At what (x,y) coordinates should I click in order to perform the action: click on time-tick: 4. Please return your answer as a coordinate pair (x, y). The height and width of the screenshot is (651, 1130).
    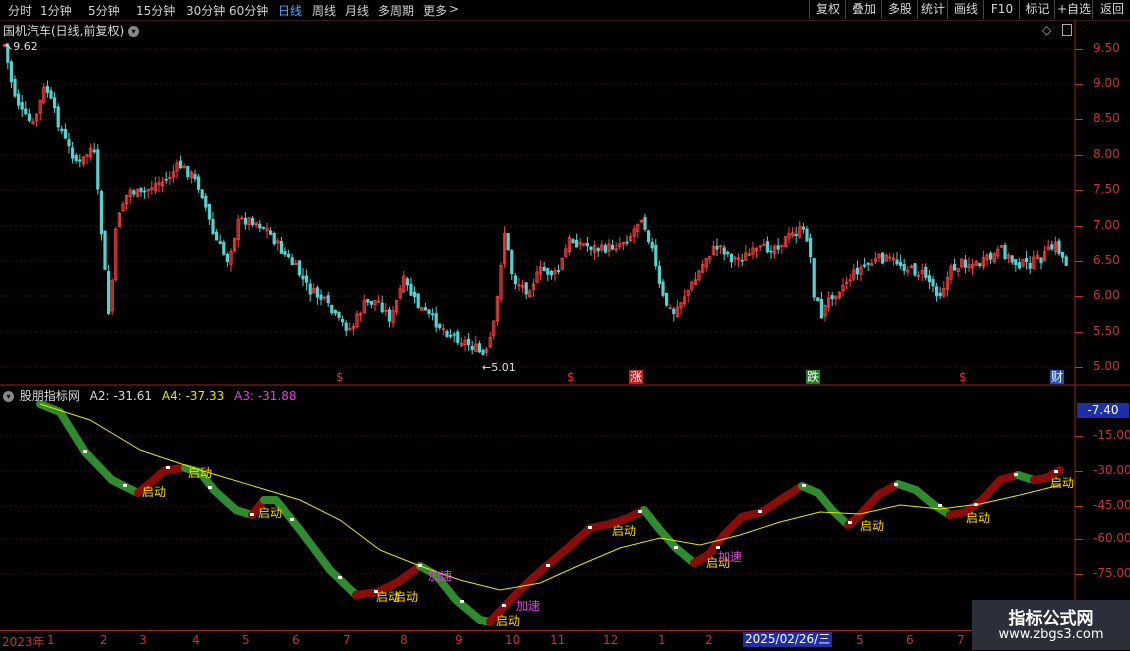
    Looking at the image, I should click on (196, 640).